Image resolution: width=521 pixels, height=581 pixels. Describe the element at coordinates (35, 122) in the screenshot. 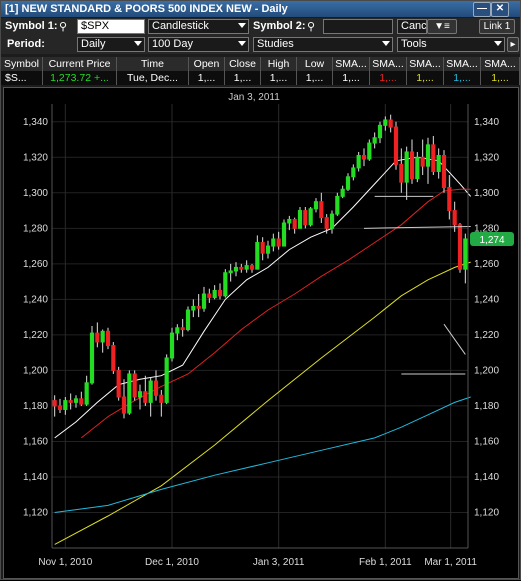

I see `y-tick-label-left: 1,340` at that location.